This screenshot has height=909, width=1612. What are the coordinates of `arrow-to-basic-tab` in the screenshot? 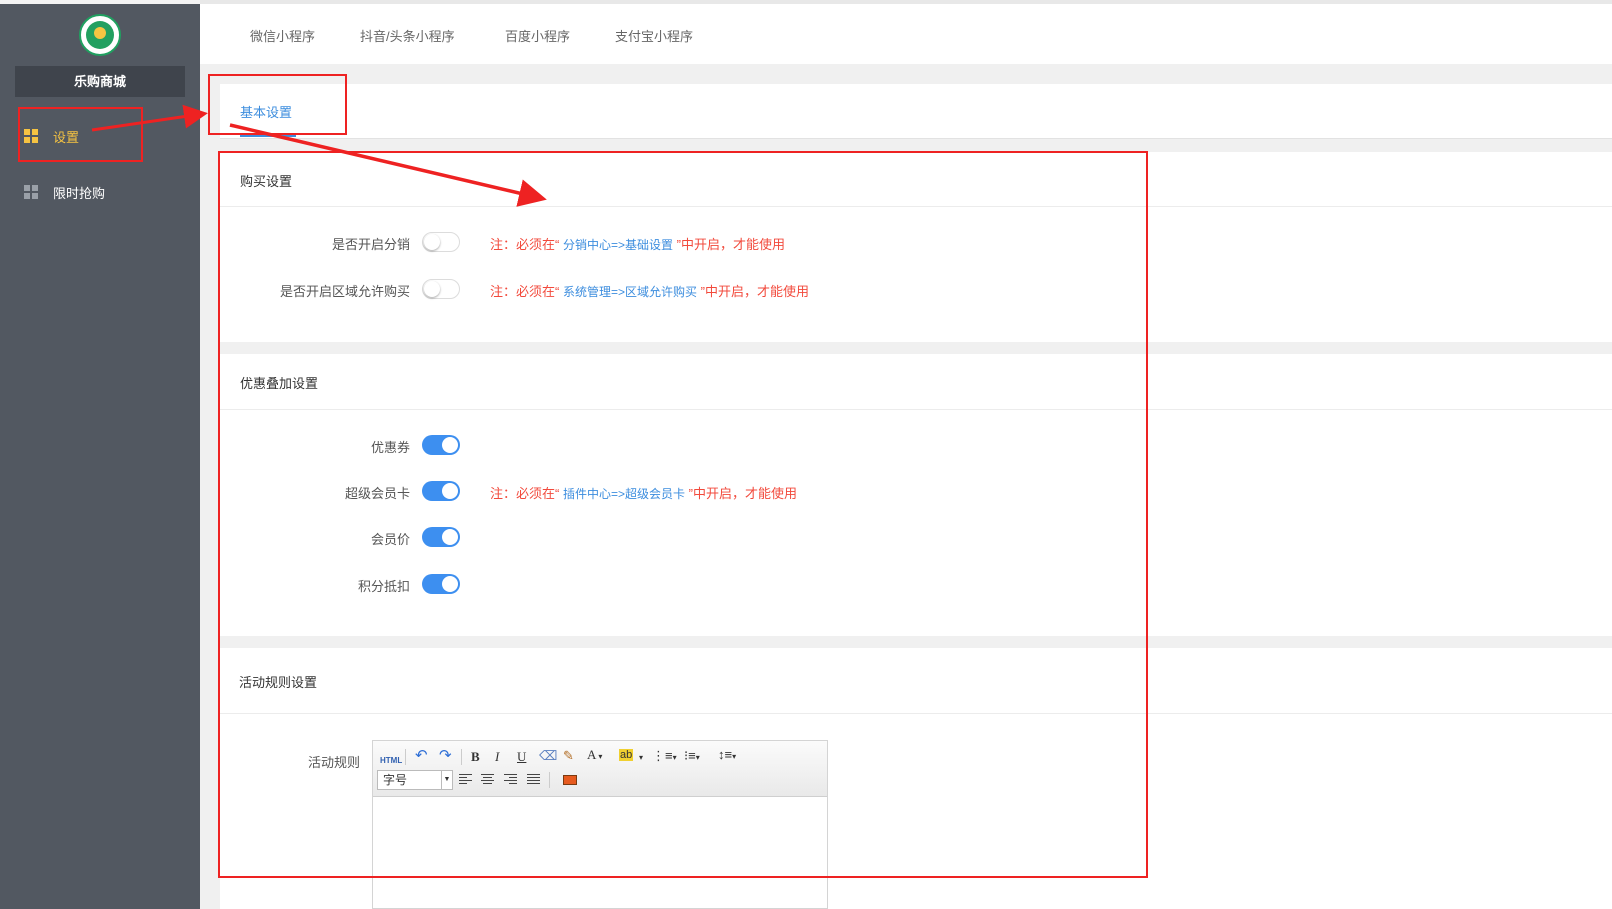 It's located at (149, 118).